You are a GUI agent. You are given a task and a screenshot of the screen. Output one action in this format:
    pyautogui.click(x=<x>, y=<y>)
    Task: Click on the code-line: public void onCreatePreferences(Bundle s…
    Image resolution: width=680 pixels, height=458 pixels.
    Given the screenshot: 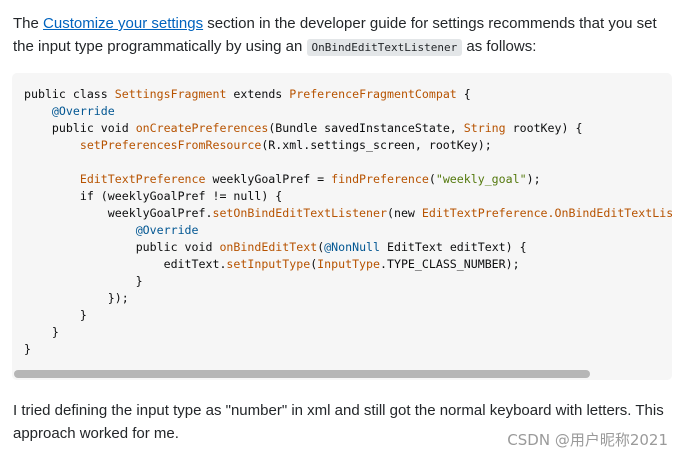 What is the action you would take?
    pyautogui.click(x=303, y=128)
    